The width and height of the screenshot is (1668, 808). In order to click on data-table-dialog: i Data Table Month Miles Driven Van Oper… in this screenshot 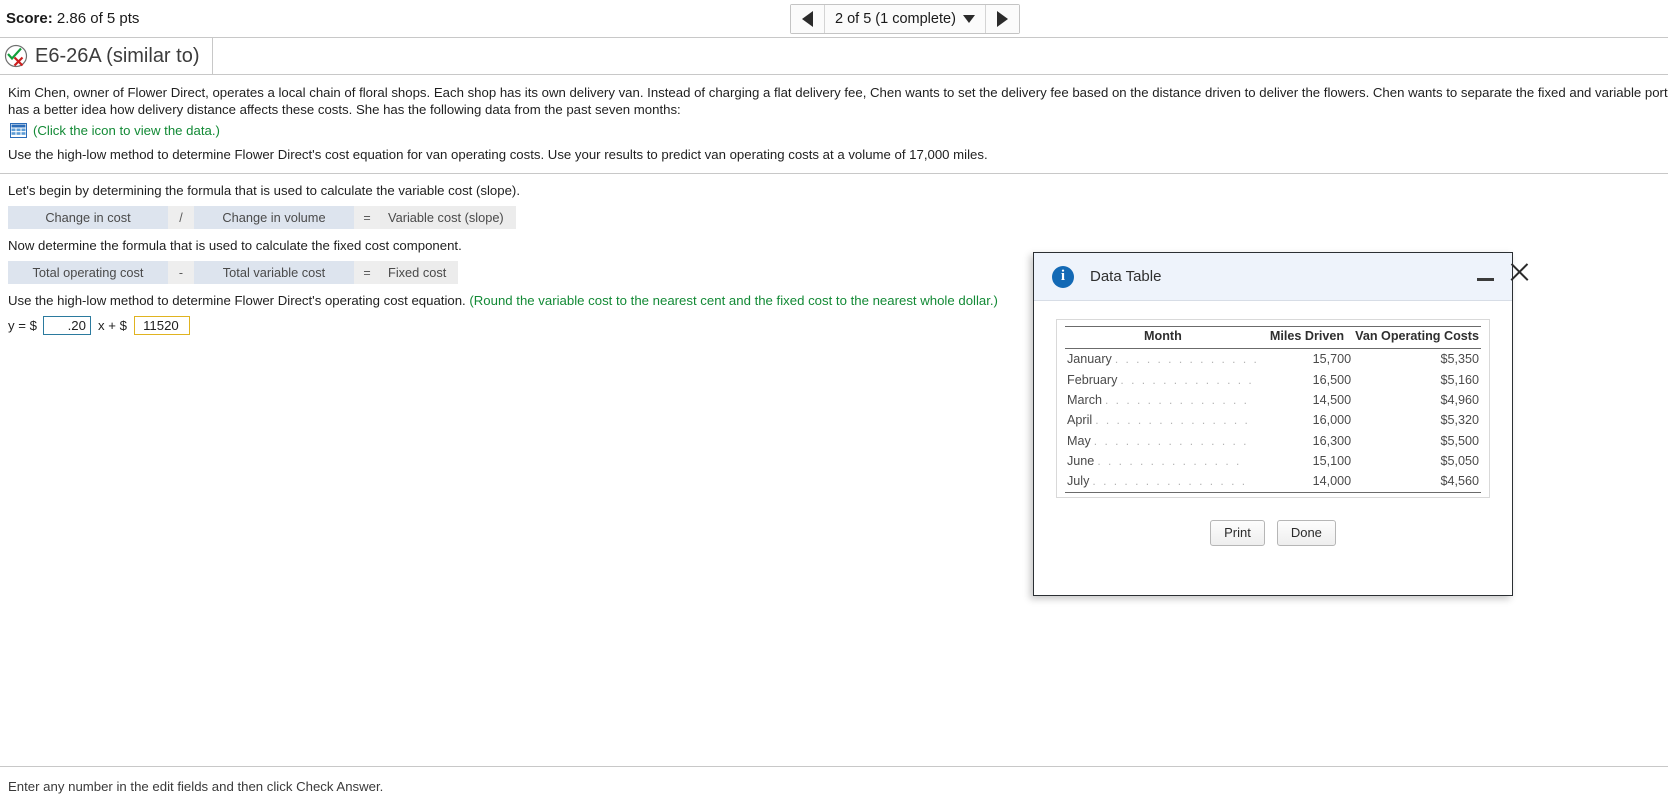, I will do `click(1273, 424)`.